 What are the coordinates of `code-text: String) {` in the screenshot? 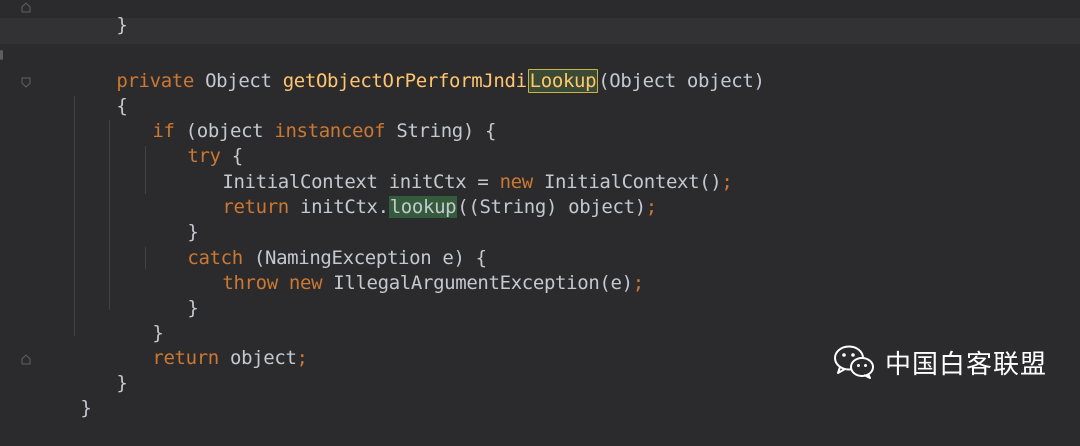 It's located at (441, 131).